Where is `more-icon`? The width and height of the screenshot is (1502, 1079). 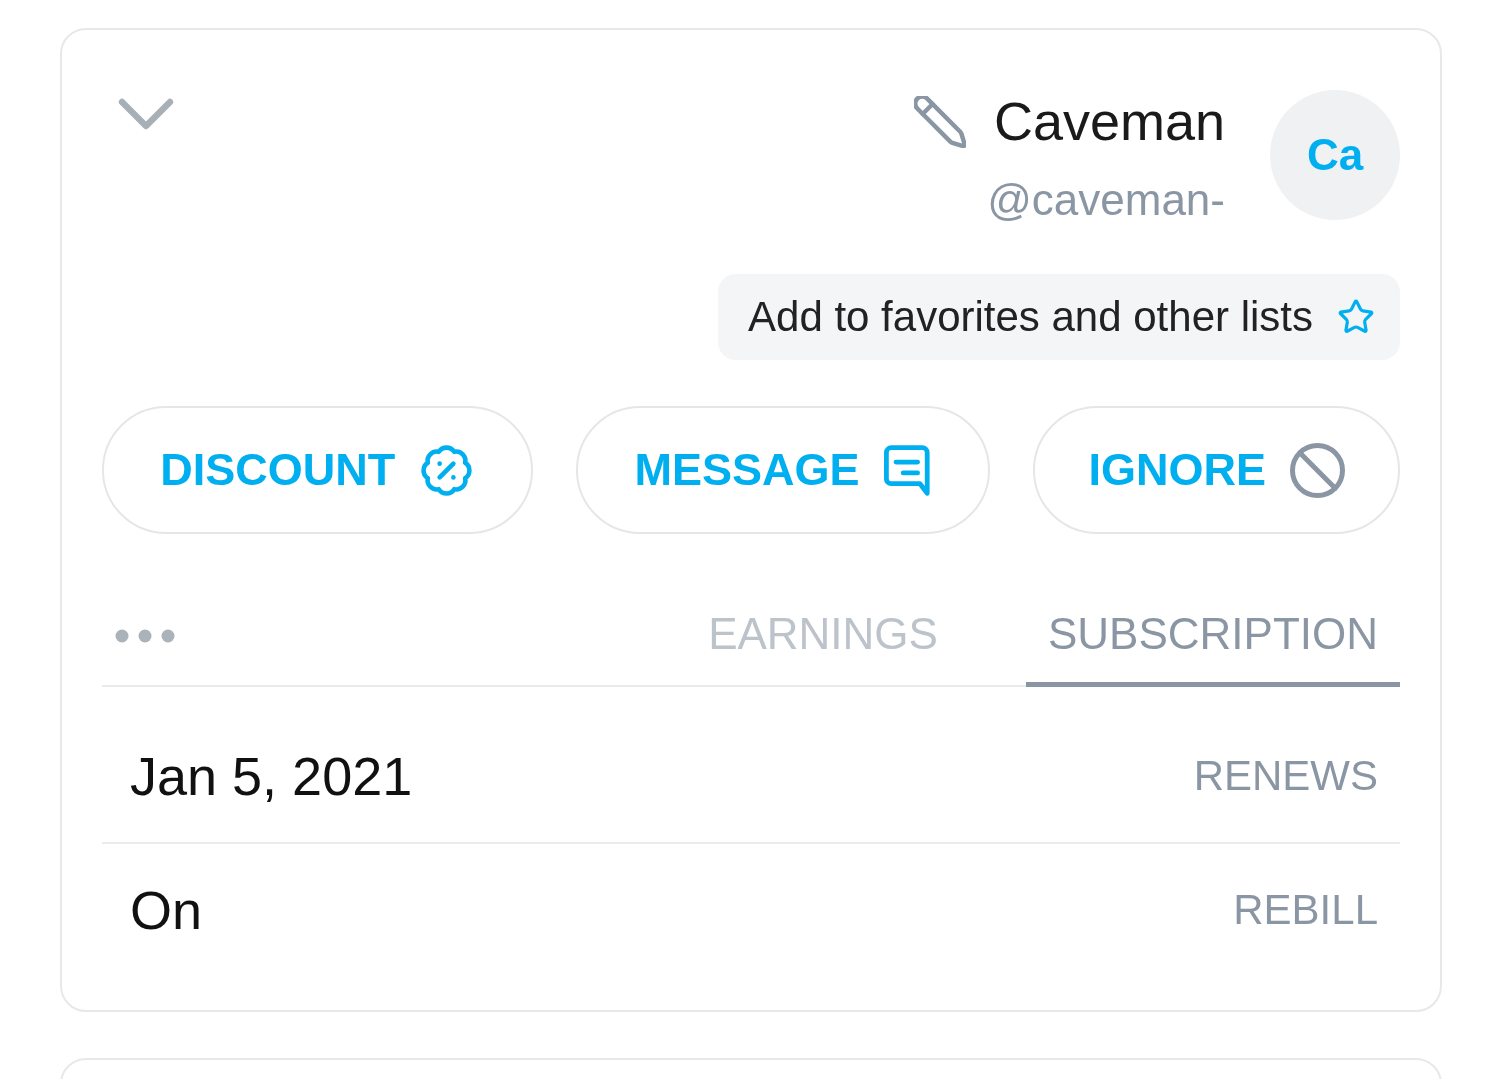
more-icon is located at coordinates (145, 635).